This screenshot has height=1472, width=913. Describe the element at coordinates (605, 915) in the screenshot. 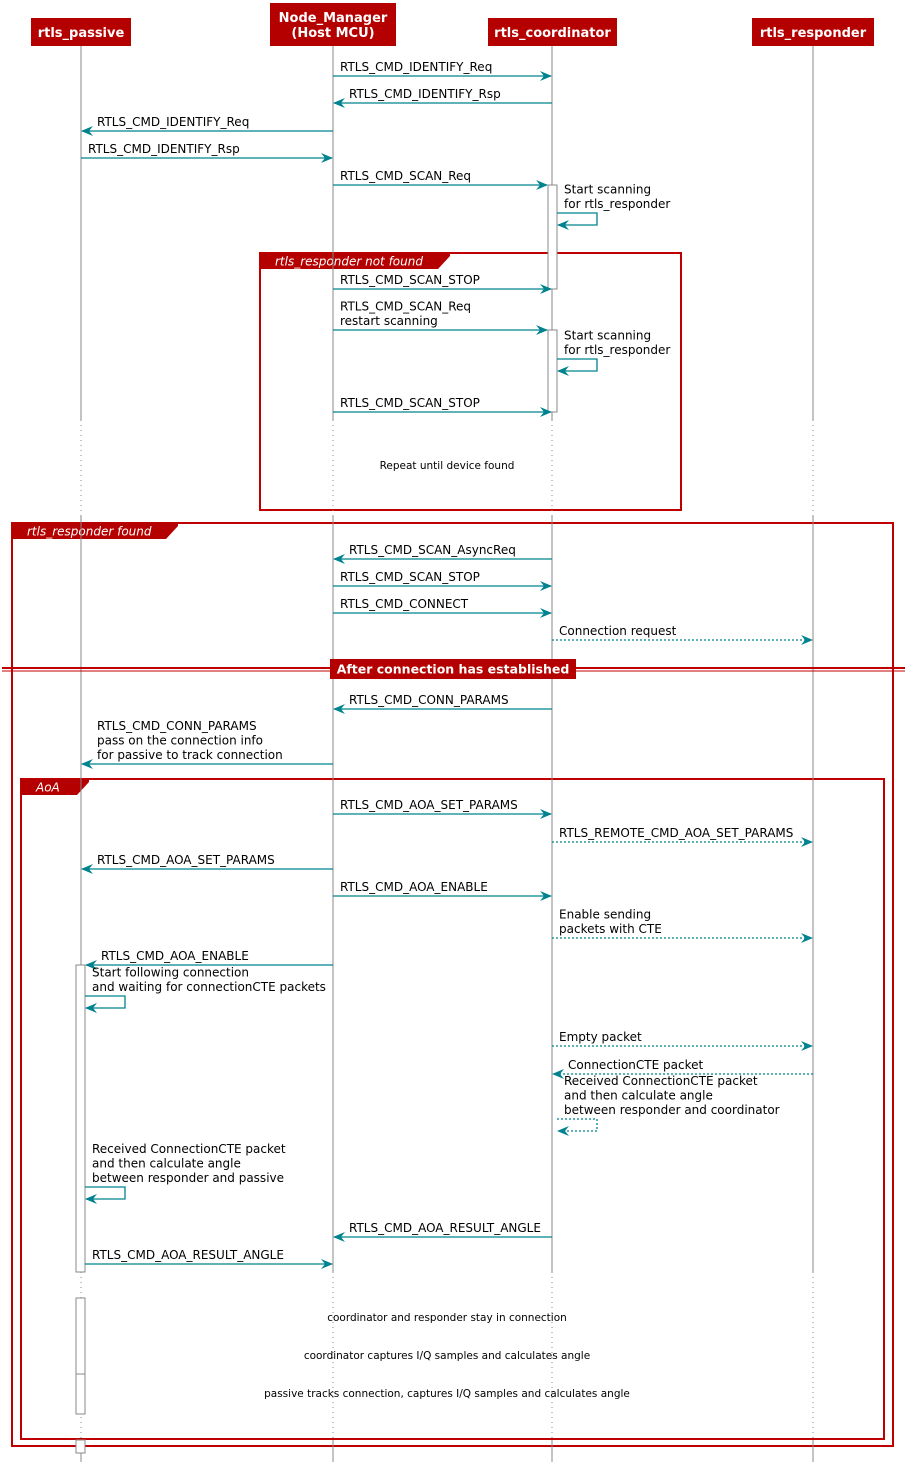

I see `message-label: Enable sending` at that location.